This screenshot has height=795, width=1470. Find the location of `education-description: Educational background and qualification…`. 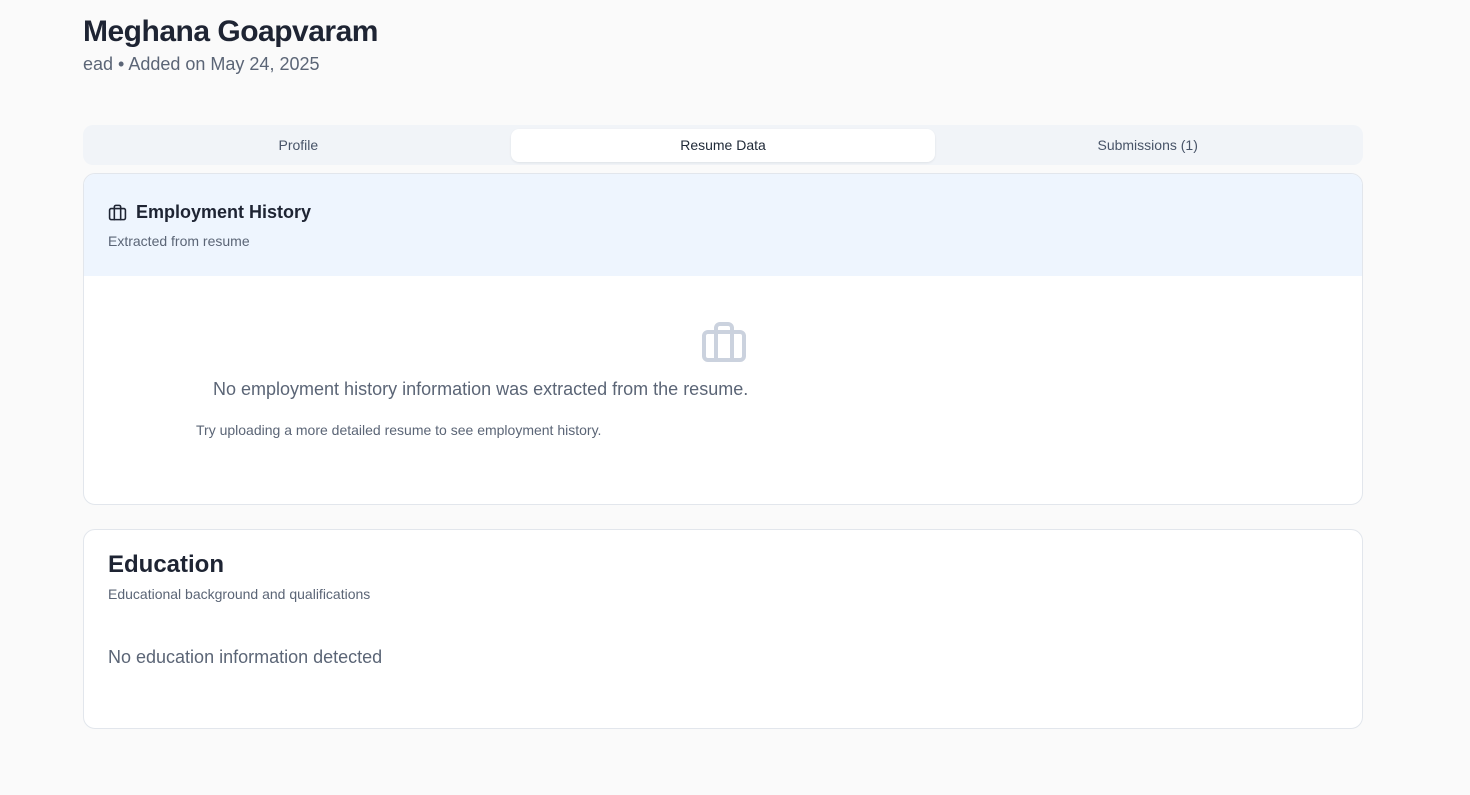

education-description: Educational background and qualification… is located at coordinates (239, 594).